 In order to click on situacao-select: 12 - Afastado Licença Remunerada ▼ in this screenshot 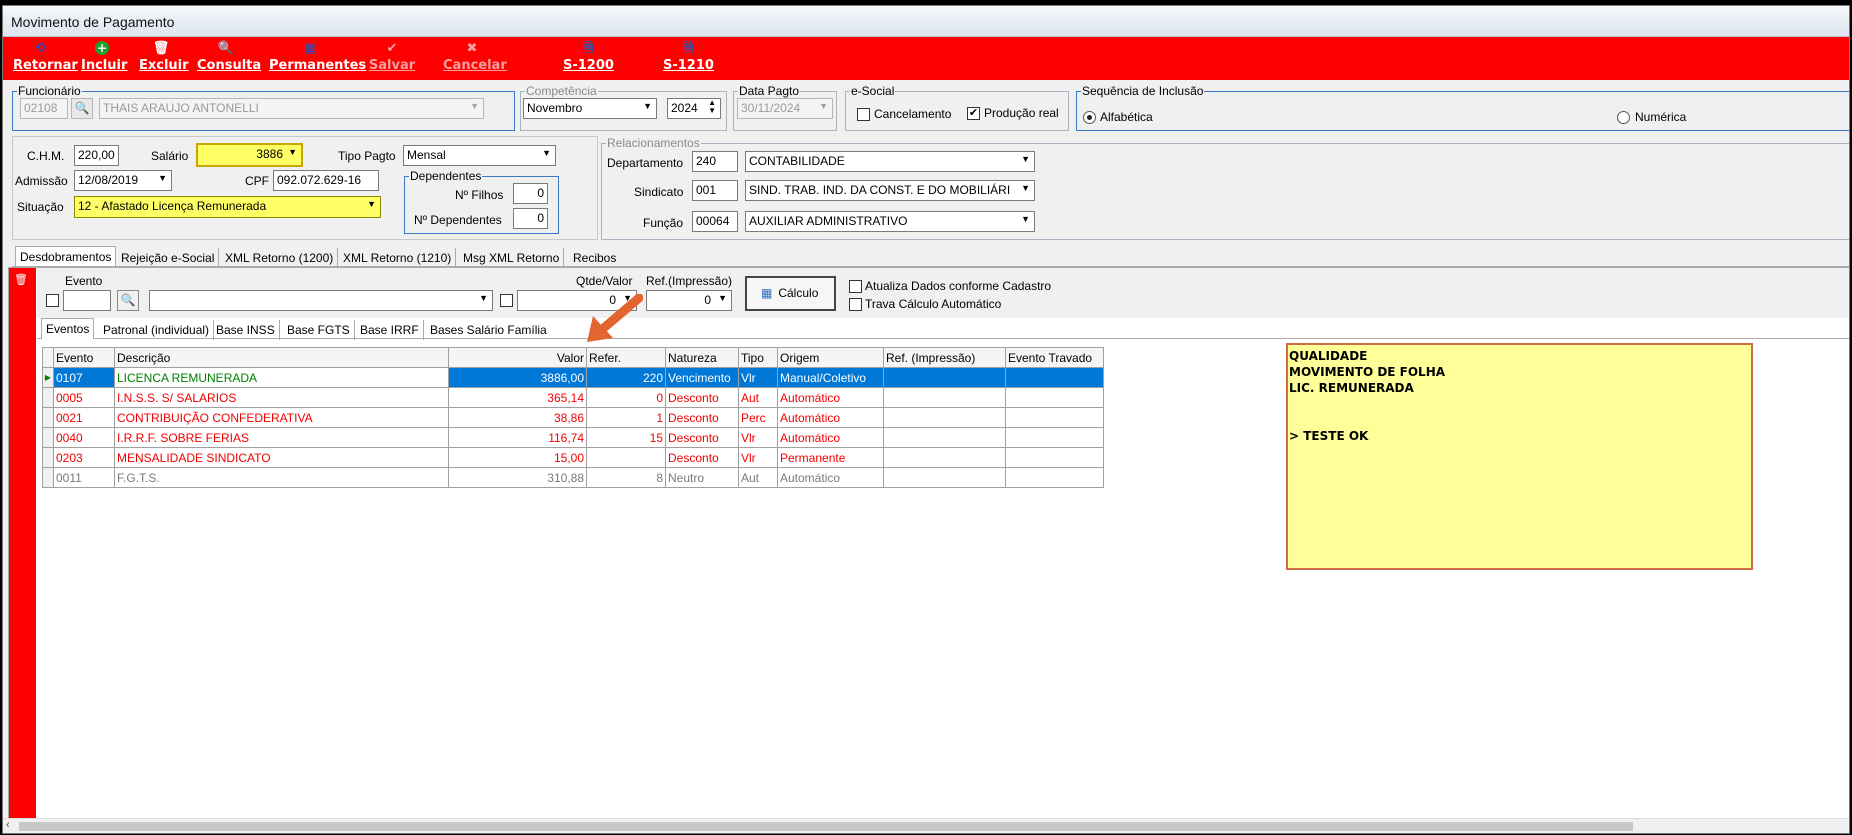, I will do `click(227, 207)`.